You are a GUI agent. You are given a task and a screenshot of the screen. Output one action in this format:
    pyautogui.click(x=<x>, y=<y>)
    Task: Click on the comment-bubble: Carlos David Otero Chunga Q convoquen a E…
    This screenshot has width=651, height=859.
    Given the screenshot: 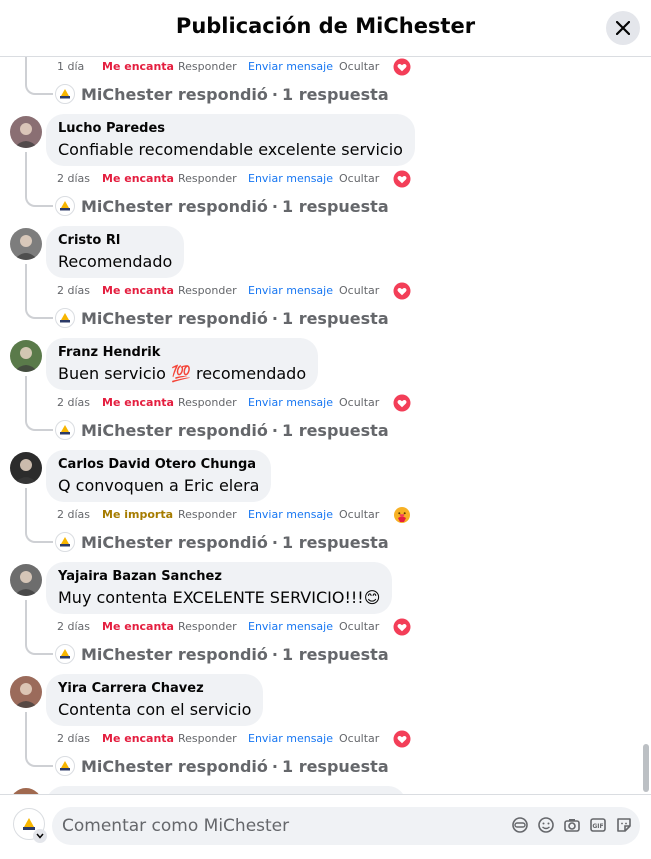 What is the action you would take?
    pyautogui.click(x=159, y=476)
    